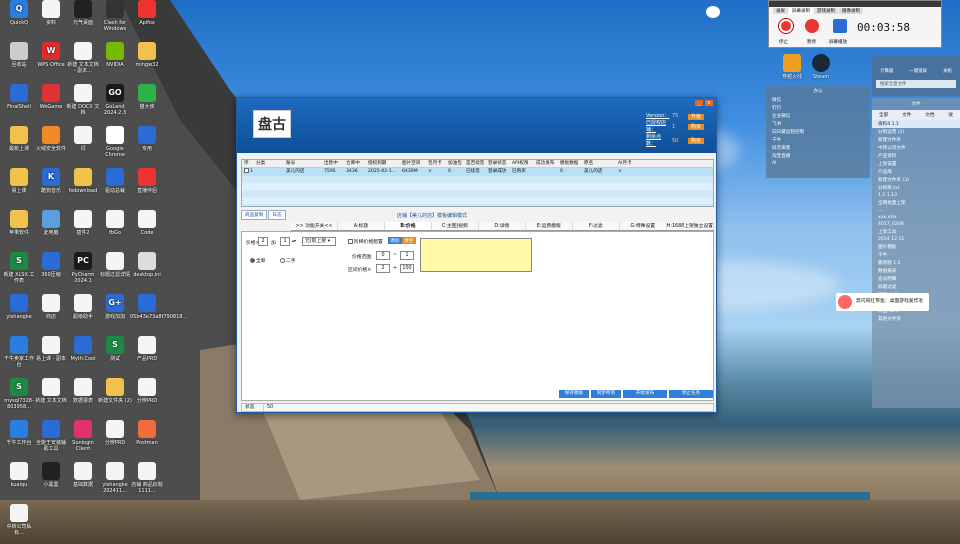 Image resolution: width=960 pixels, height=544 pixels. I want to click on file-item: 最新版 1.5, so click(916, 263).